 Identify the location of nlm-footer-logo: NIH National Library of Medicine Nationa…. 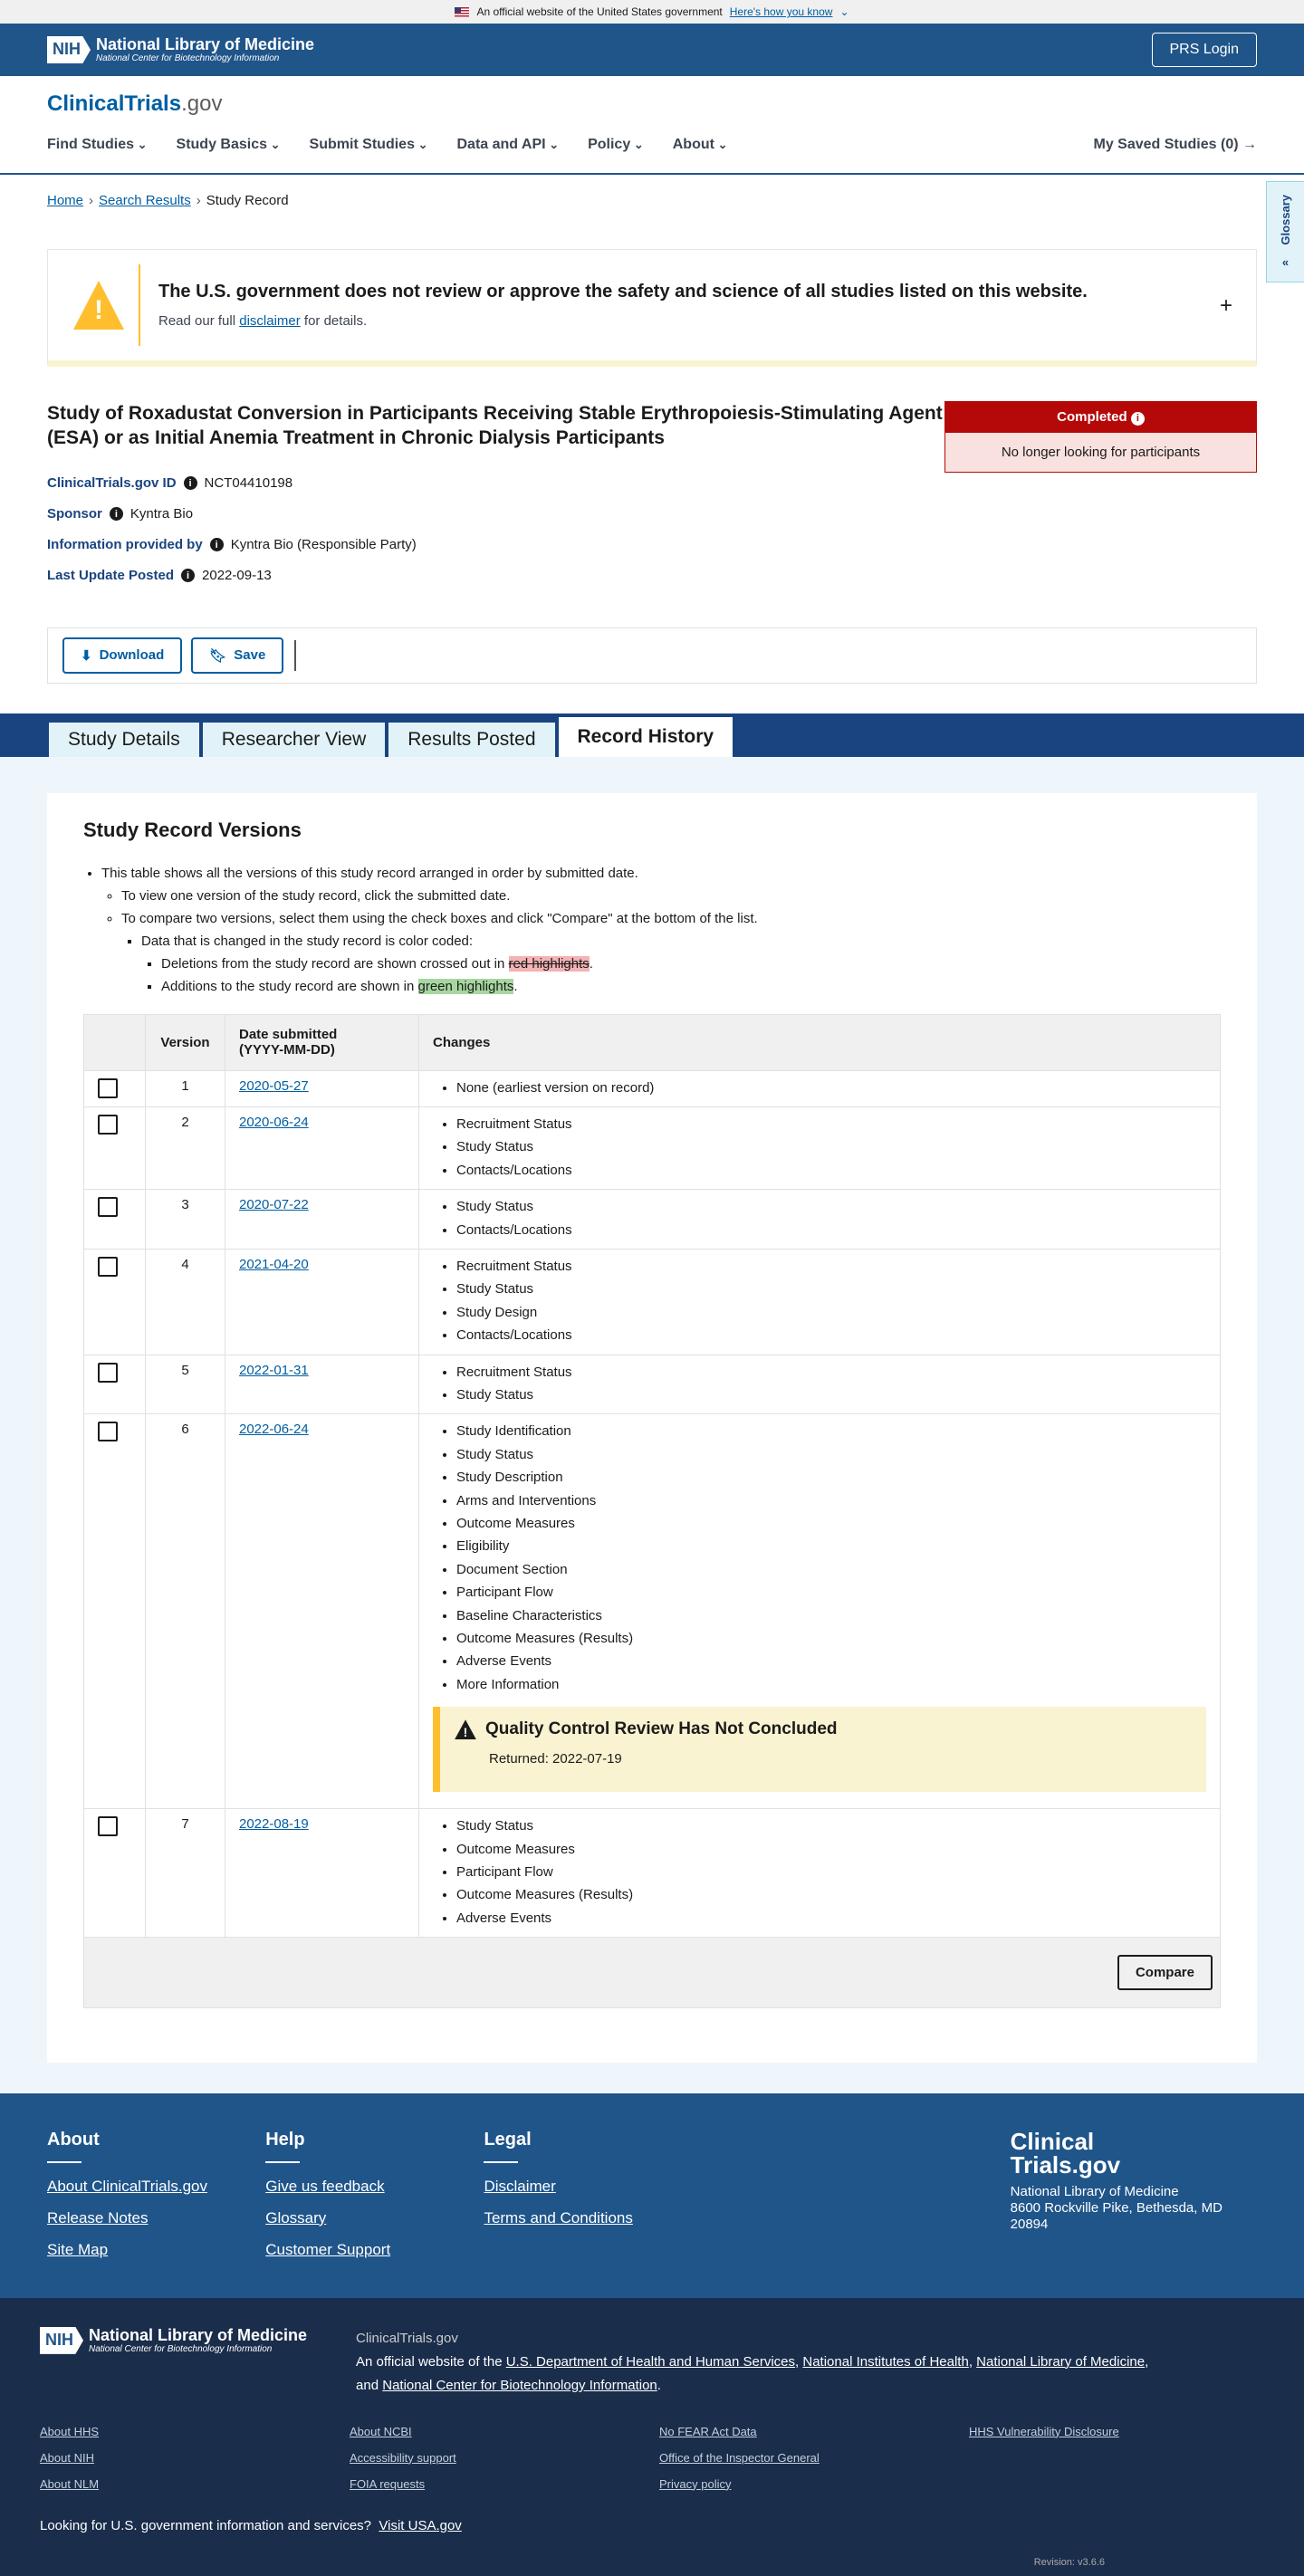
(174, 2340).